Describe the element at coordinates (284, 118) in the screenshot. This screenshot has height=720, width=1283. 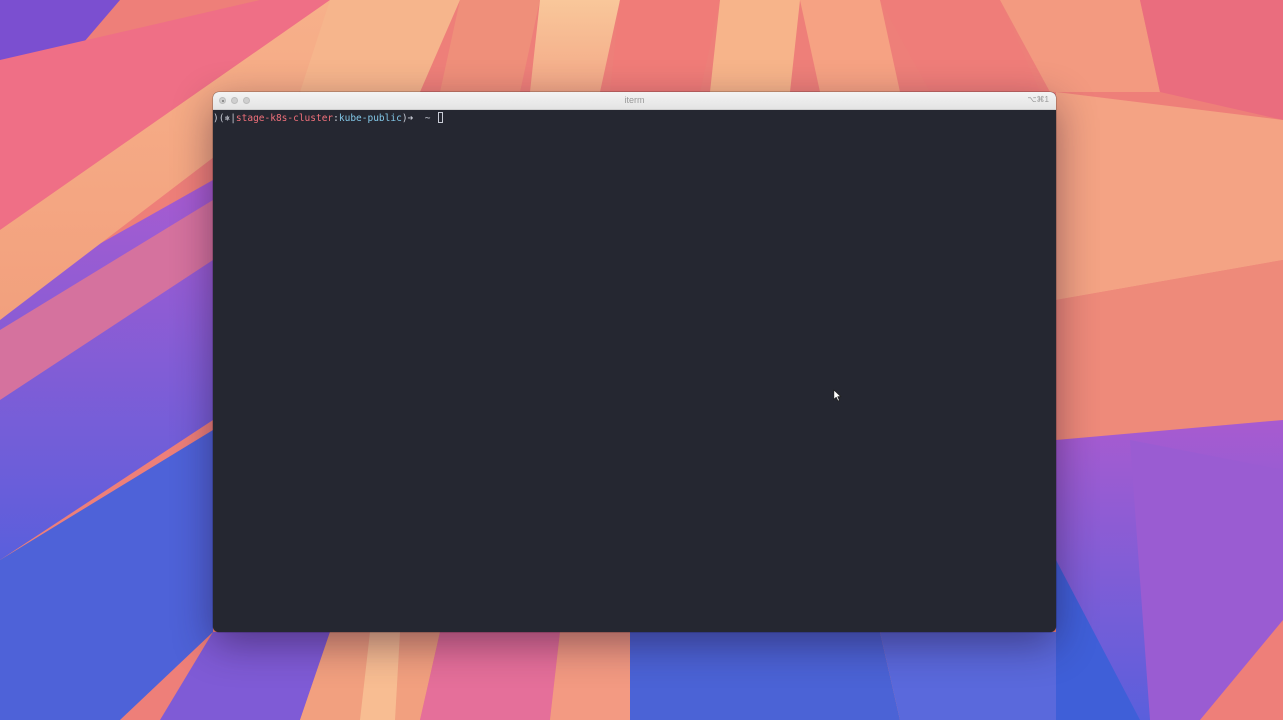
I see `cluster-name: stage-k8s-cluster` at that location.